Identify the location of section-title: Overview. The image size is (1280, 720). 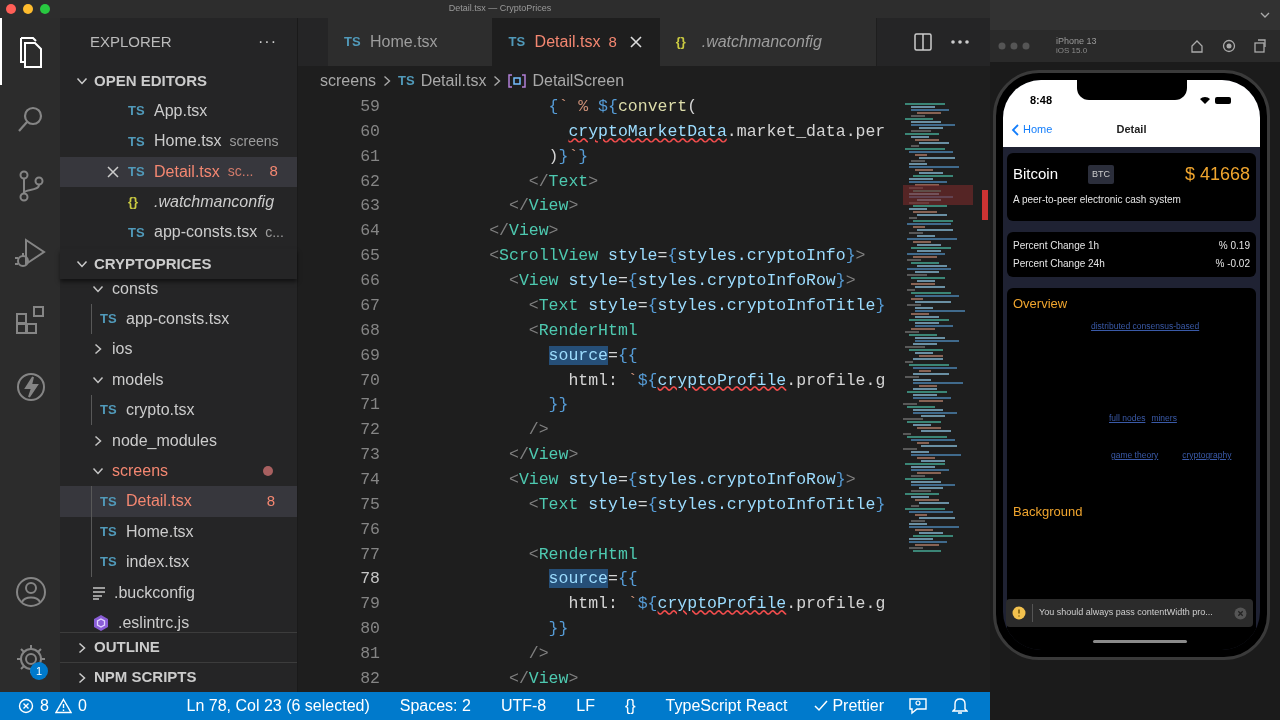
(1041, 304).